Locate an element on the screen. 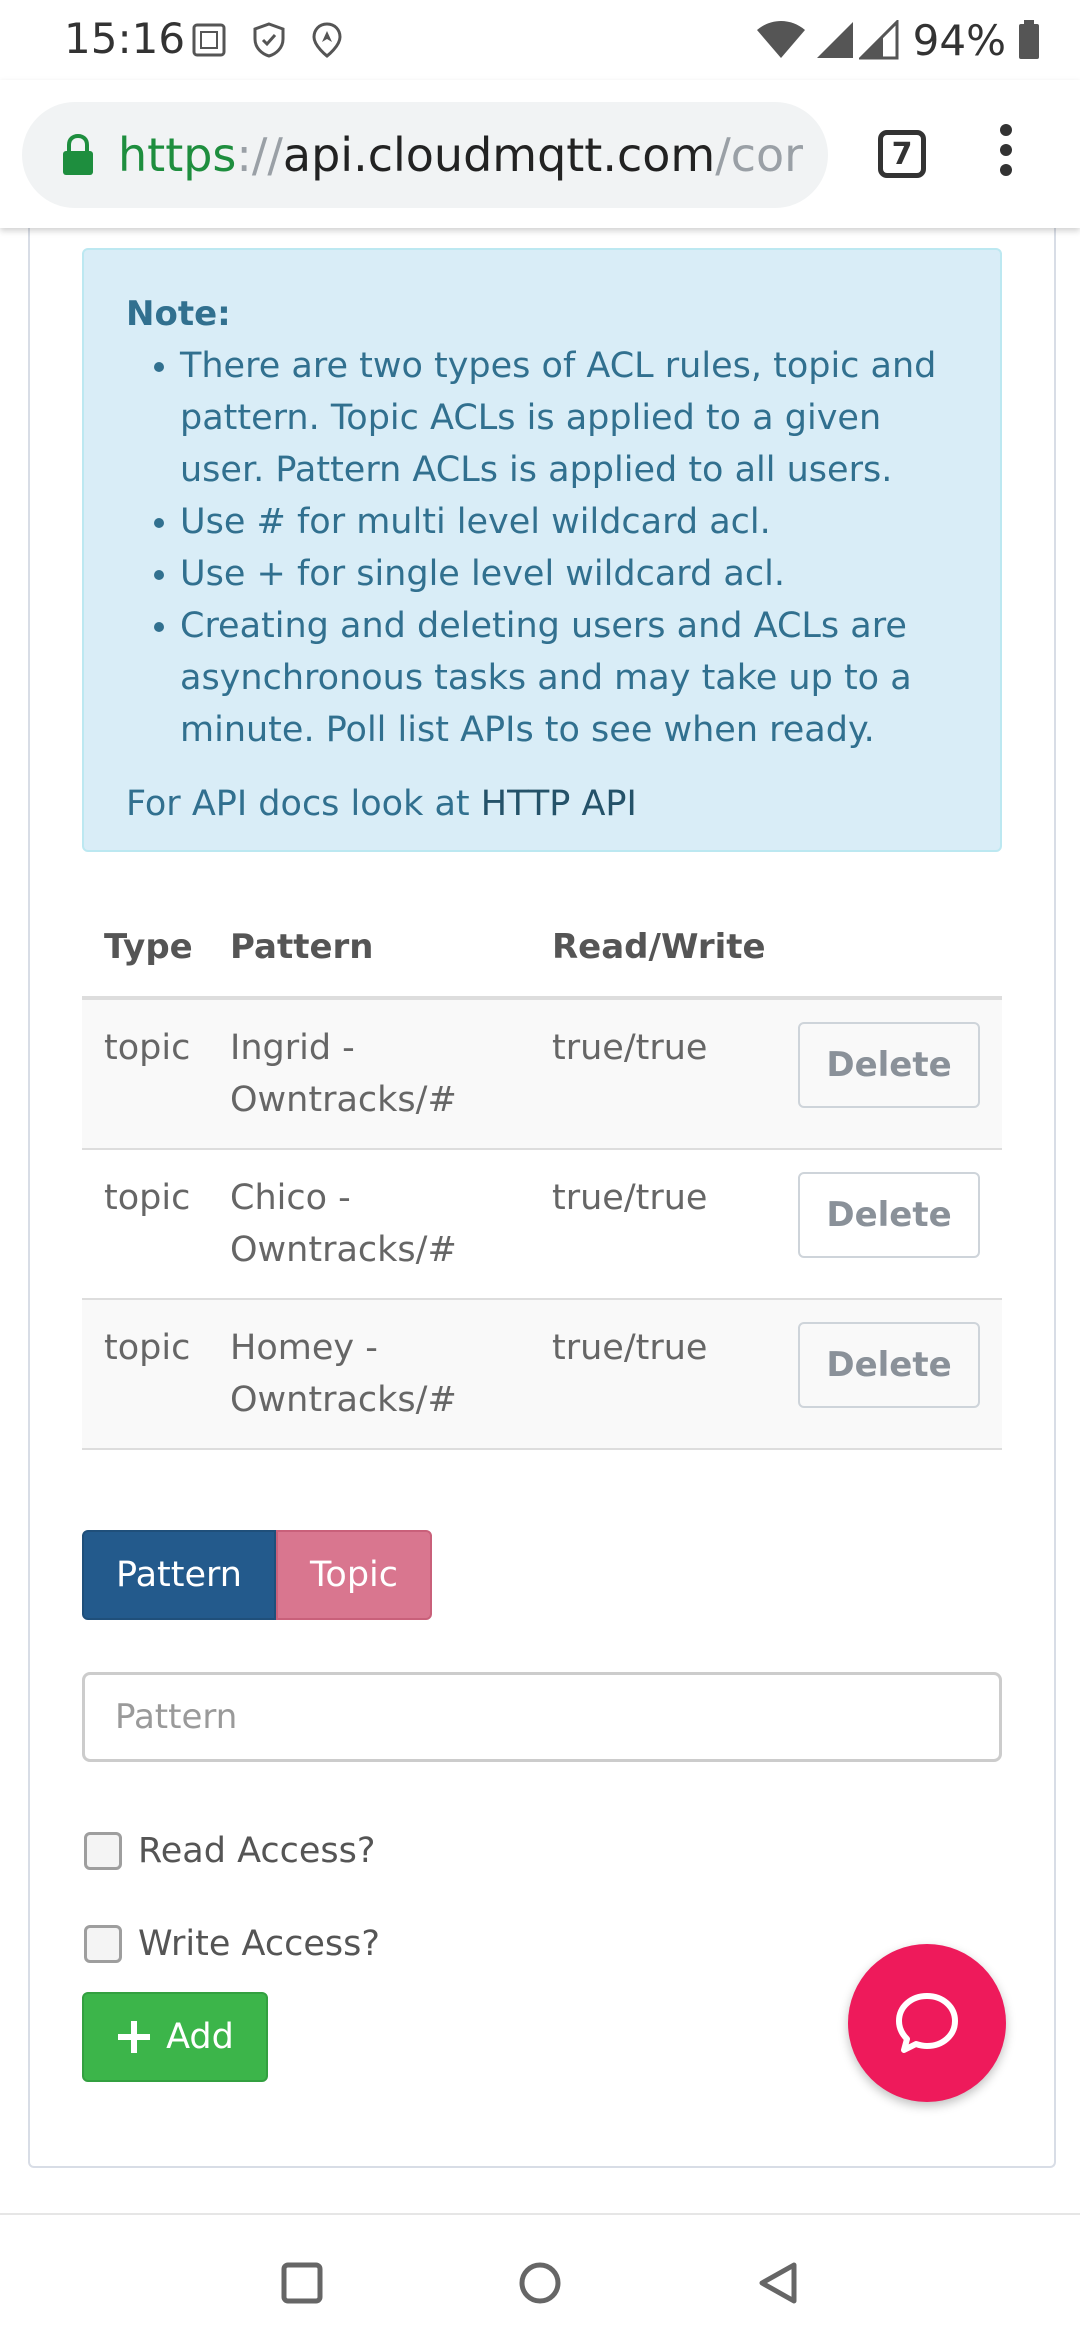 This screenshot has width=1080, height=2340. url-text: https://api.cloudmqtt.com/cor is located at coordinates (460, 155).